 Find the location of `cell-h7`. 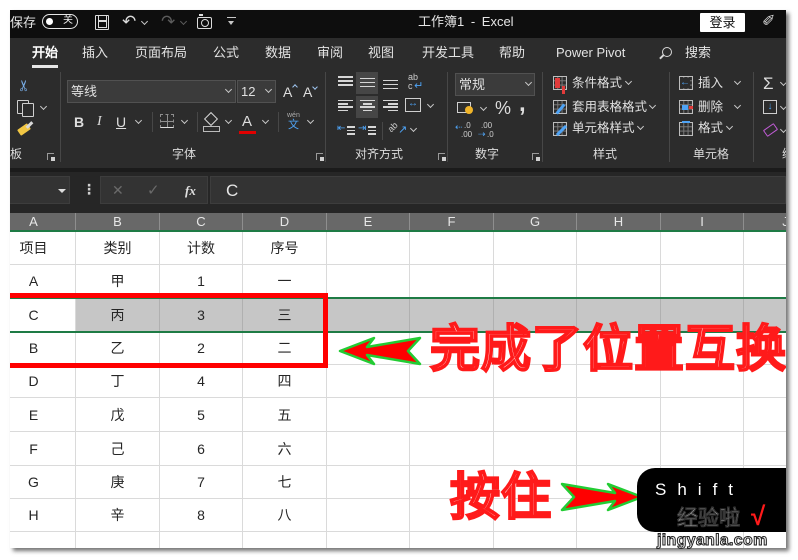

cell-h7 is located at coordinates (619, 449).